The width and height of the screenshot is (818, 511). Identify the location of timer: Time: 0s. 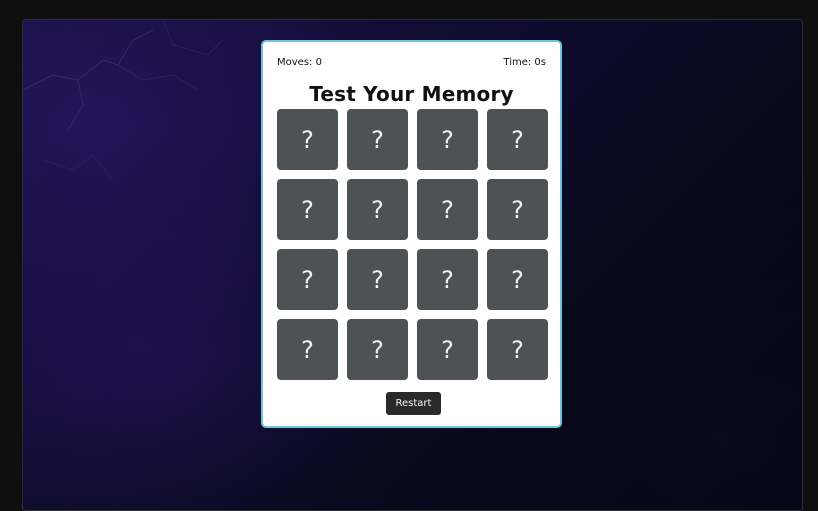
(524, 62).